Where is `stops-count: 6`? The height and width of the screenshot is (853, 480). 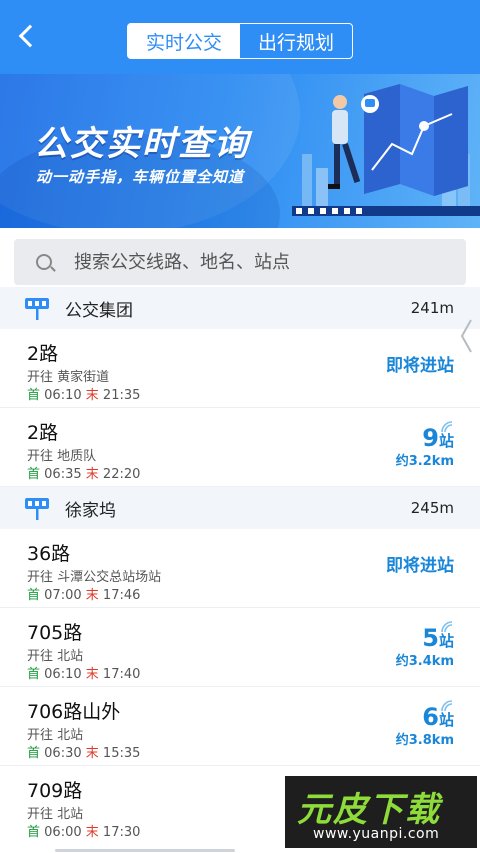
stops-count: 6 is located at coordinates (430, 717).